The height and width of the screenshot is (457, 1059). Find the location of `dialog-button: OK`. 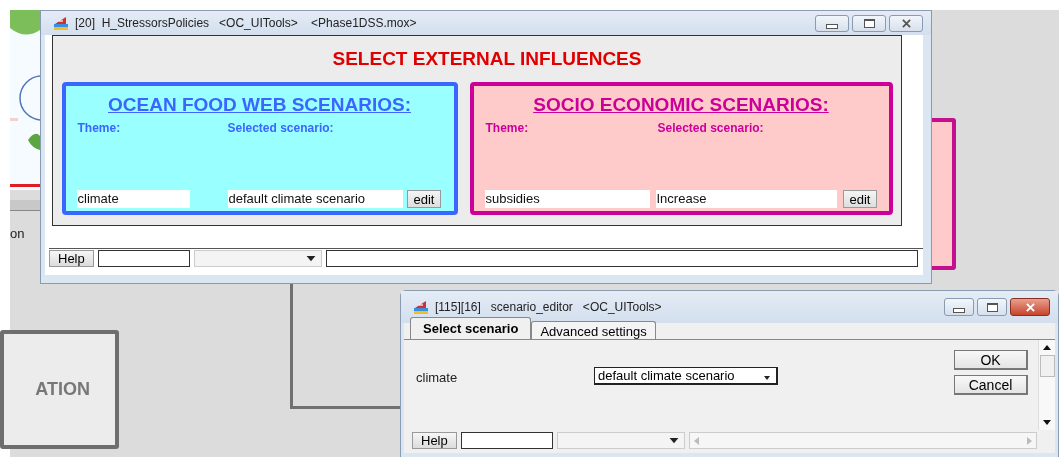

dialog-button: OK is located at coordinates (991, 360).